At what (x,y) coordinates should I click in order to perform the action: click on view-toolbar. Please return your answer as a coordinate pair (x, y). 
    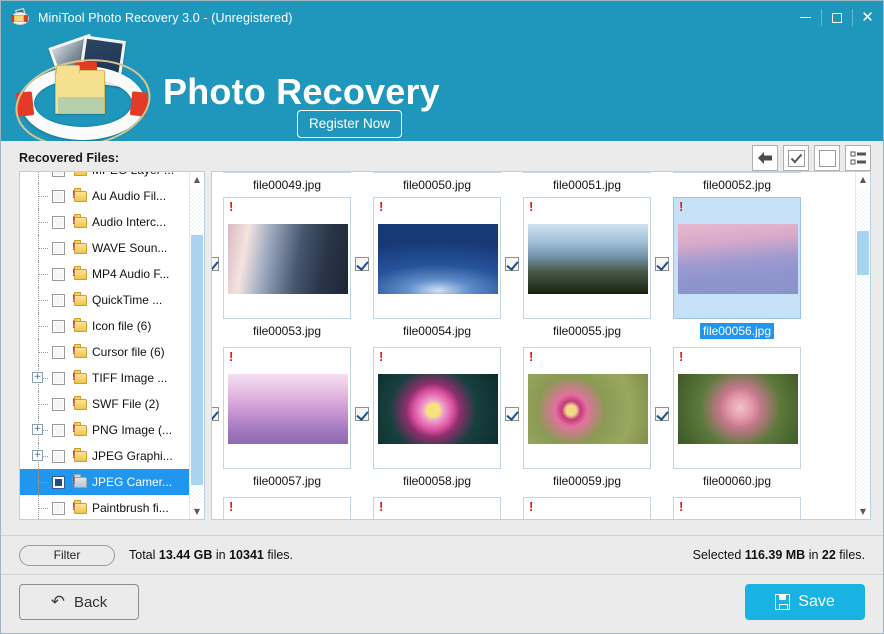
    Looking at the image, I should click on (811, 158).